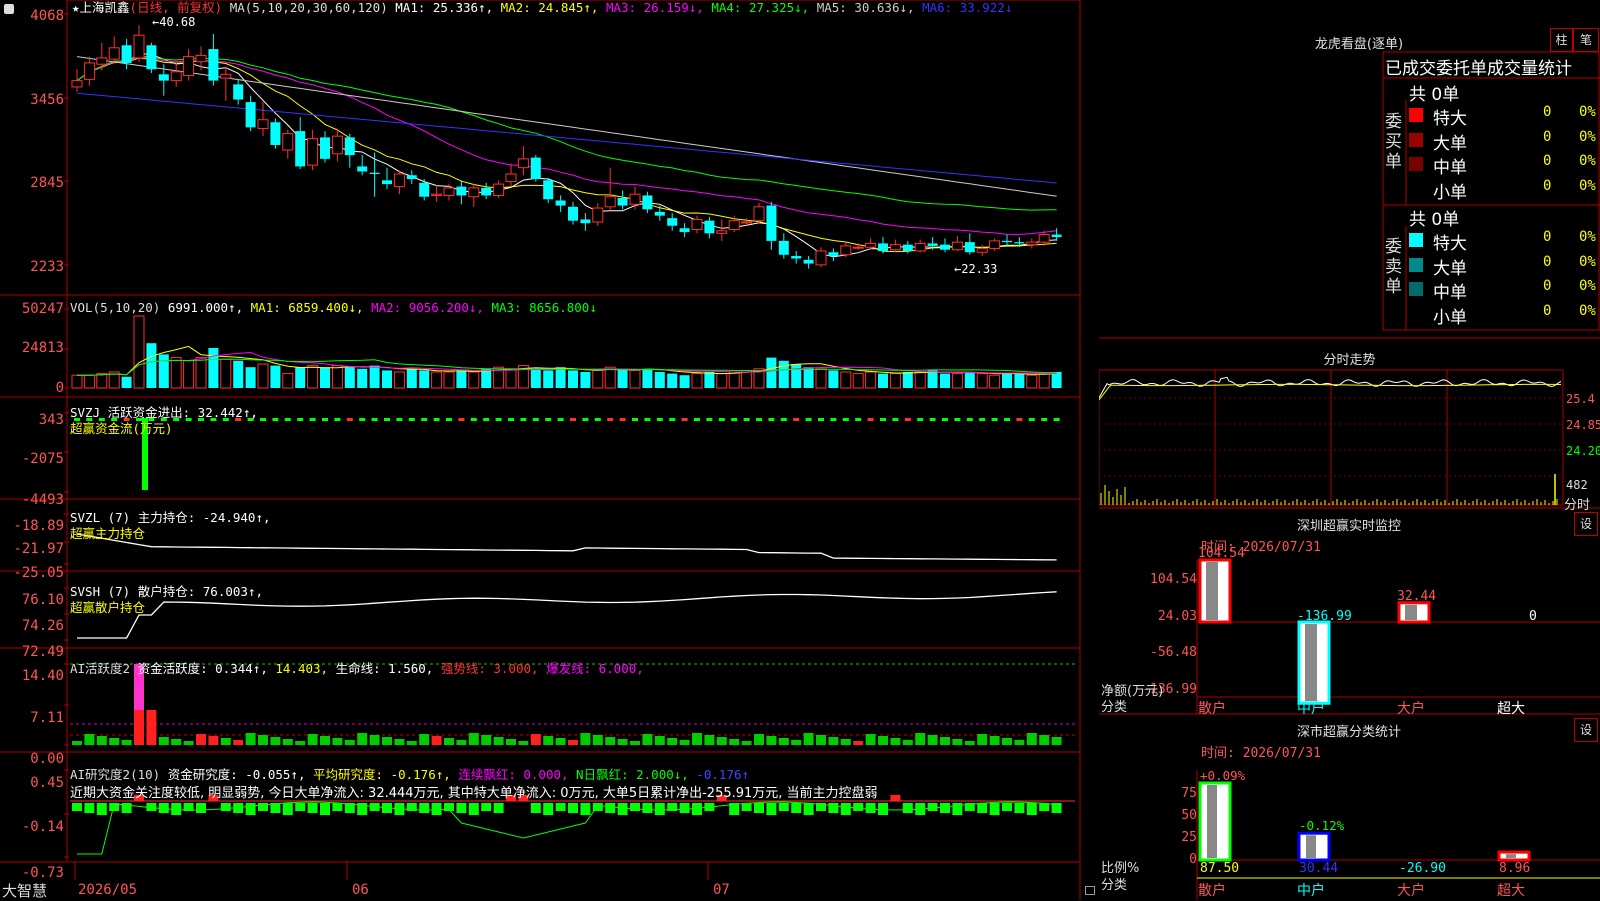  Describe the element at coordinates (1311, 663) in the screenshot. I see `sz-monitor-bar-shade` at that location.